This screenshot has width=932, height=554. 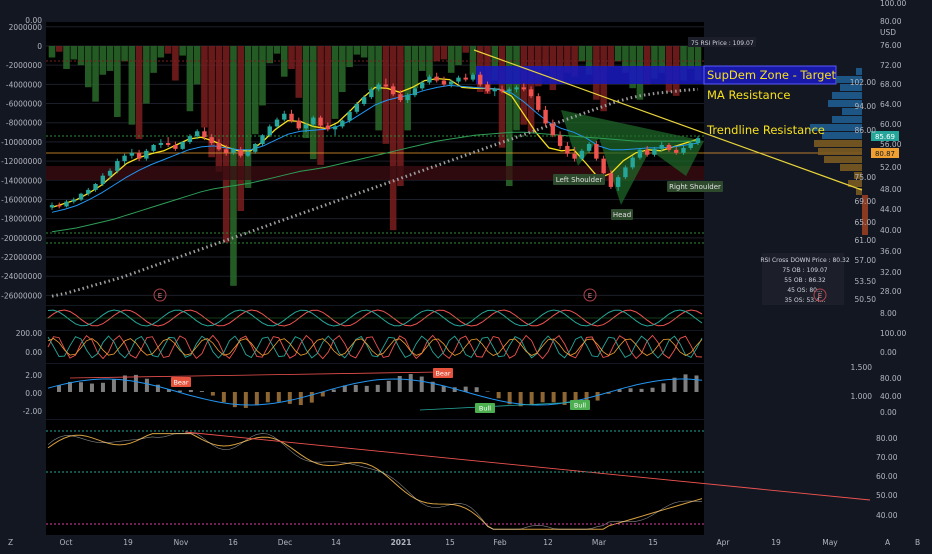 I want to click on price-axis-label: 36.00, so click(x=891, y=251).